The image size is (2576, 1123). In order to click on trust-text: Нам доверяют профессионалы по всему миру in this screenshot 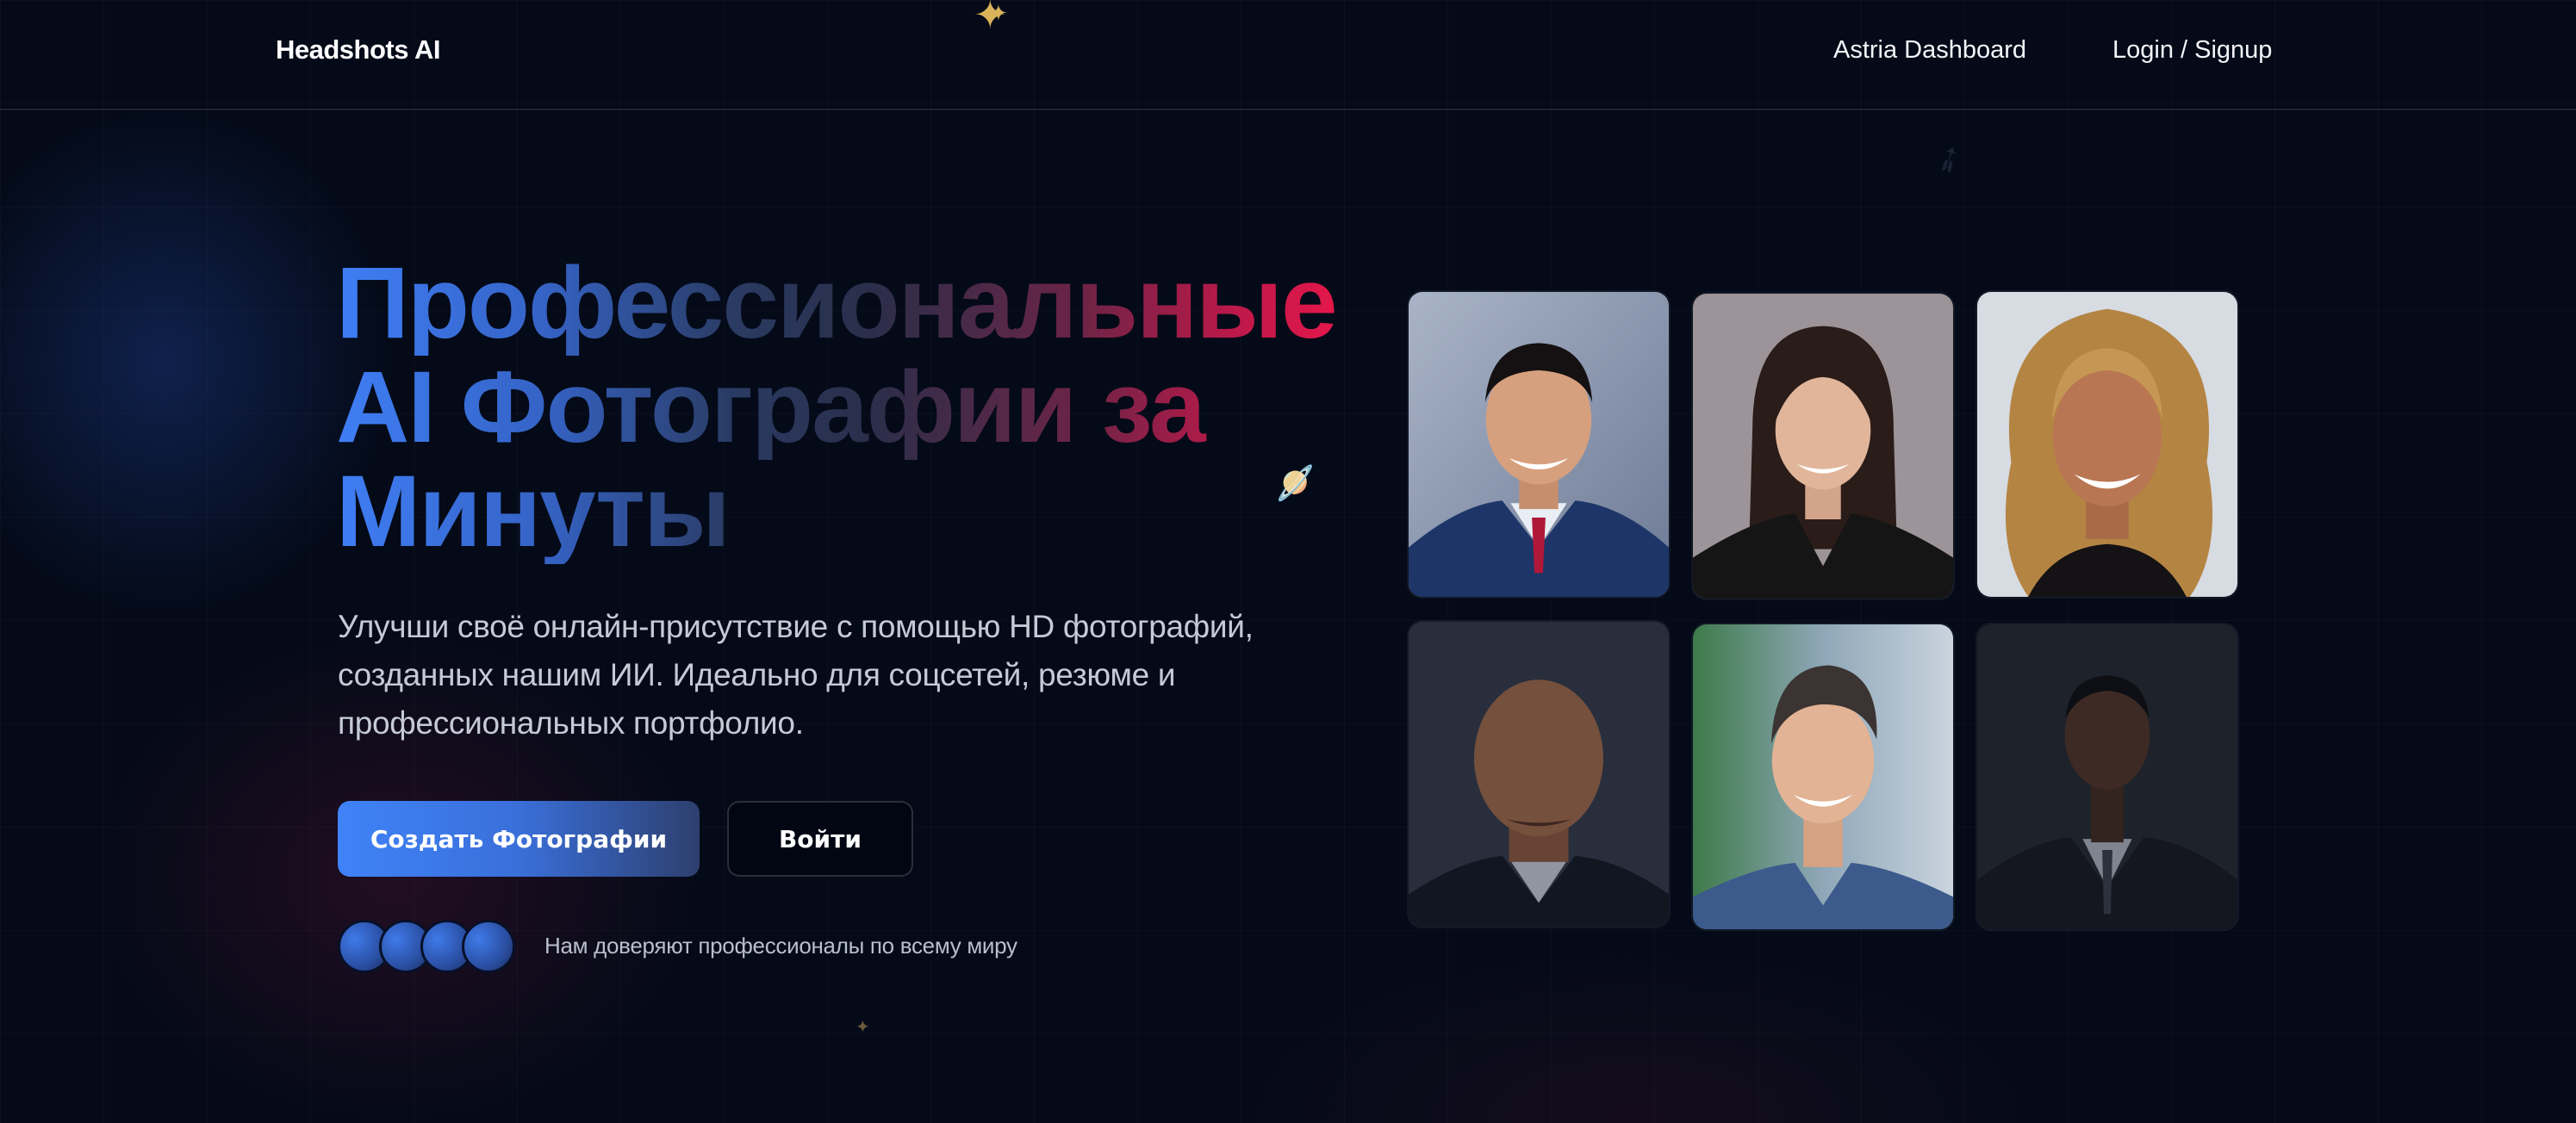, I will do `click(781, 946)`.